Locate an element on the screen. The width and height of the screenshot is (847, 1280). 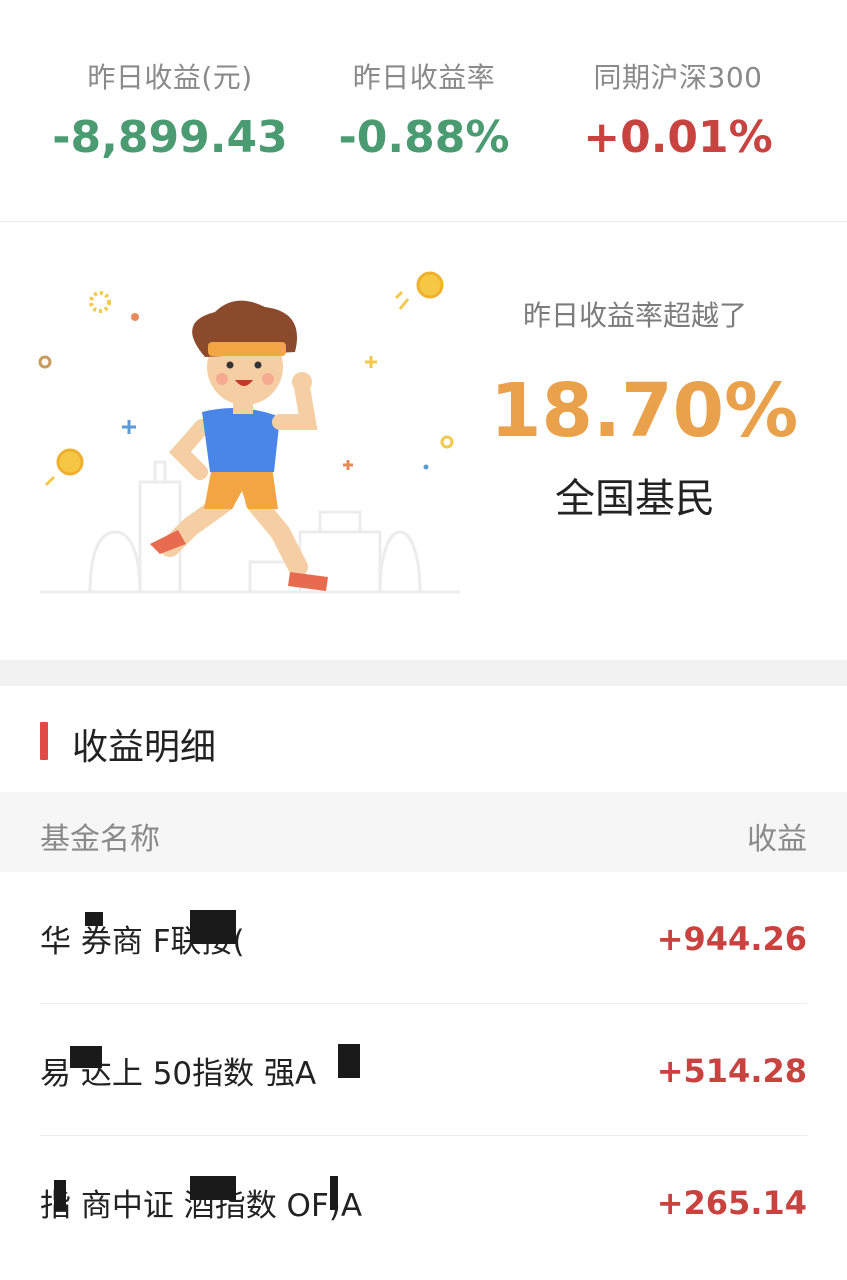
beat-summary: 昨日收益率超越了 18.70% 全国基民 is located at coordinates (644, 409).